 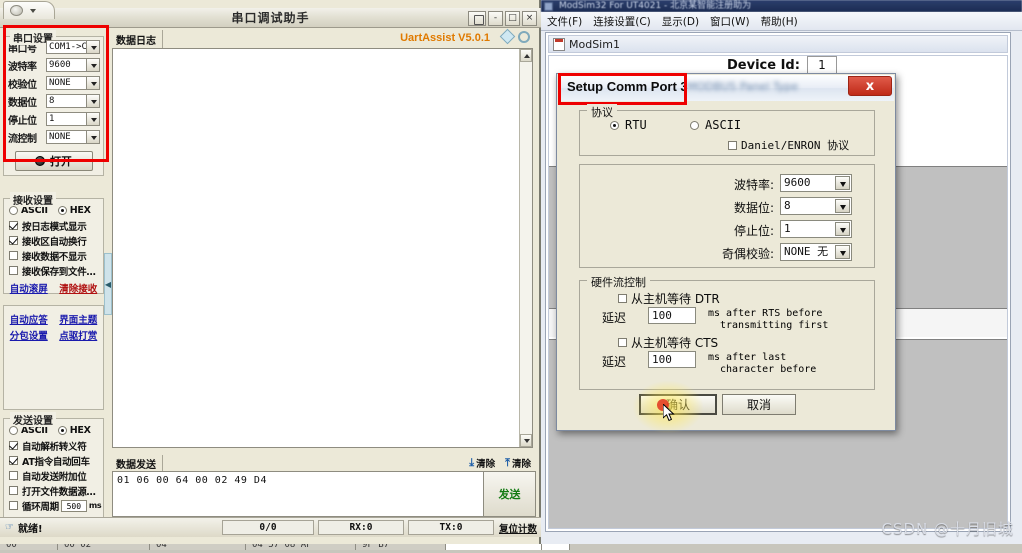 What do you see at coordinates (138, 39) in the screenshot?
I see `tab-data-log: 数据日志` at bounding box center [138, 39].